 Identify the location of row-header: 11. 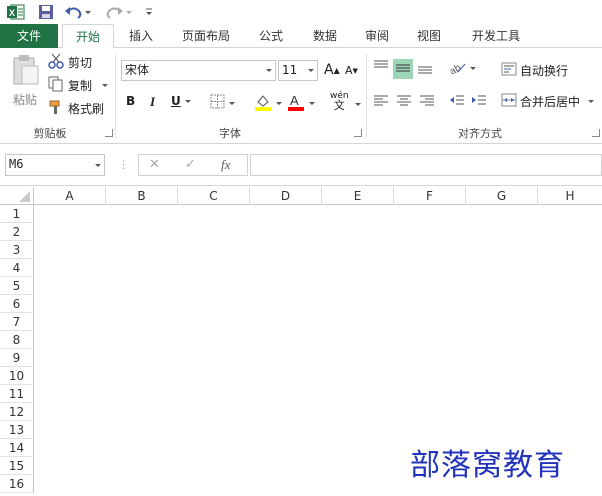
(17, 394).